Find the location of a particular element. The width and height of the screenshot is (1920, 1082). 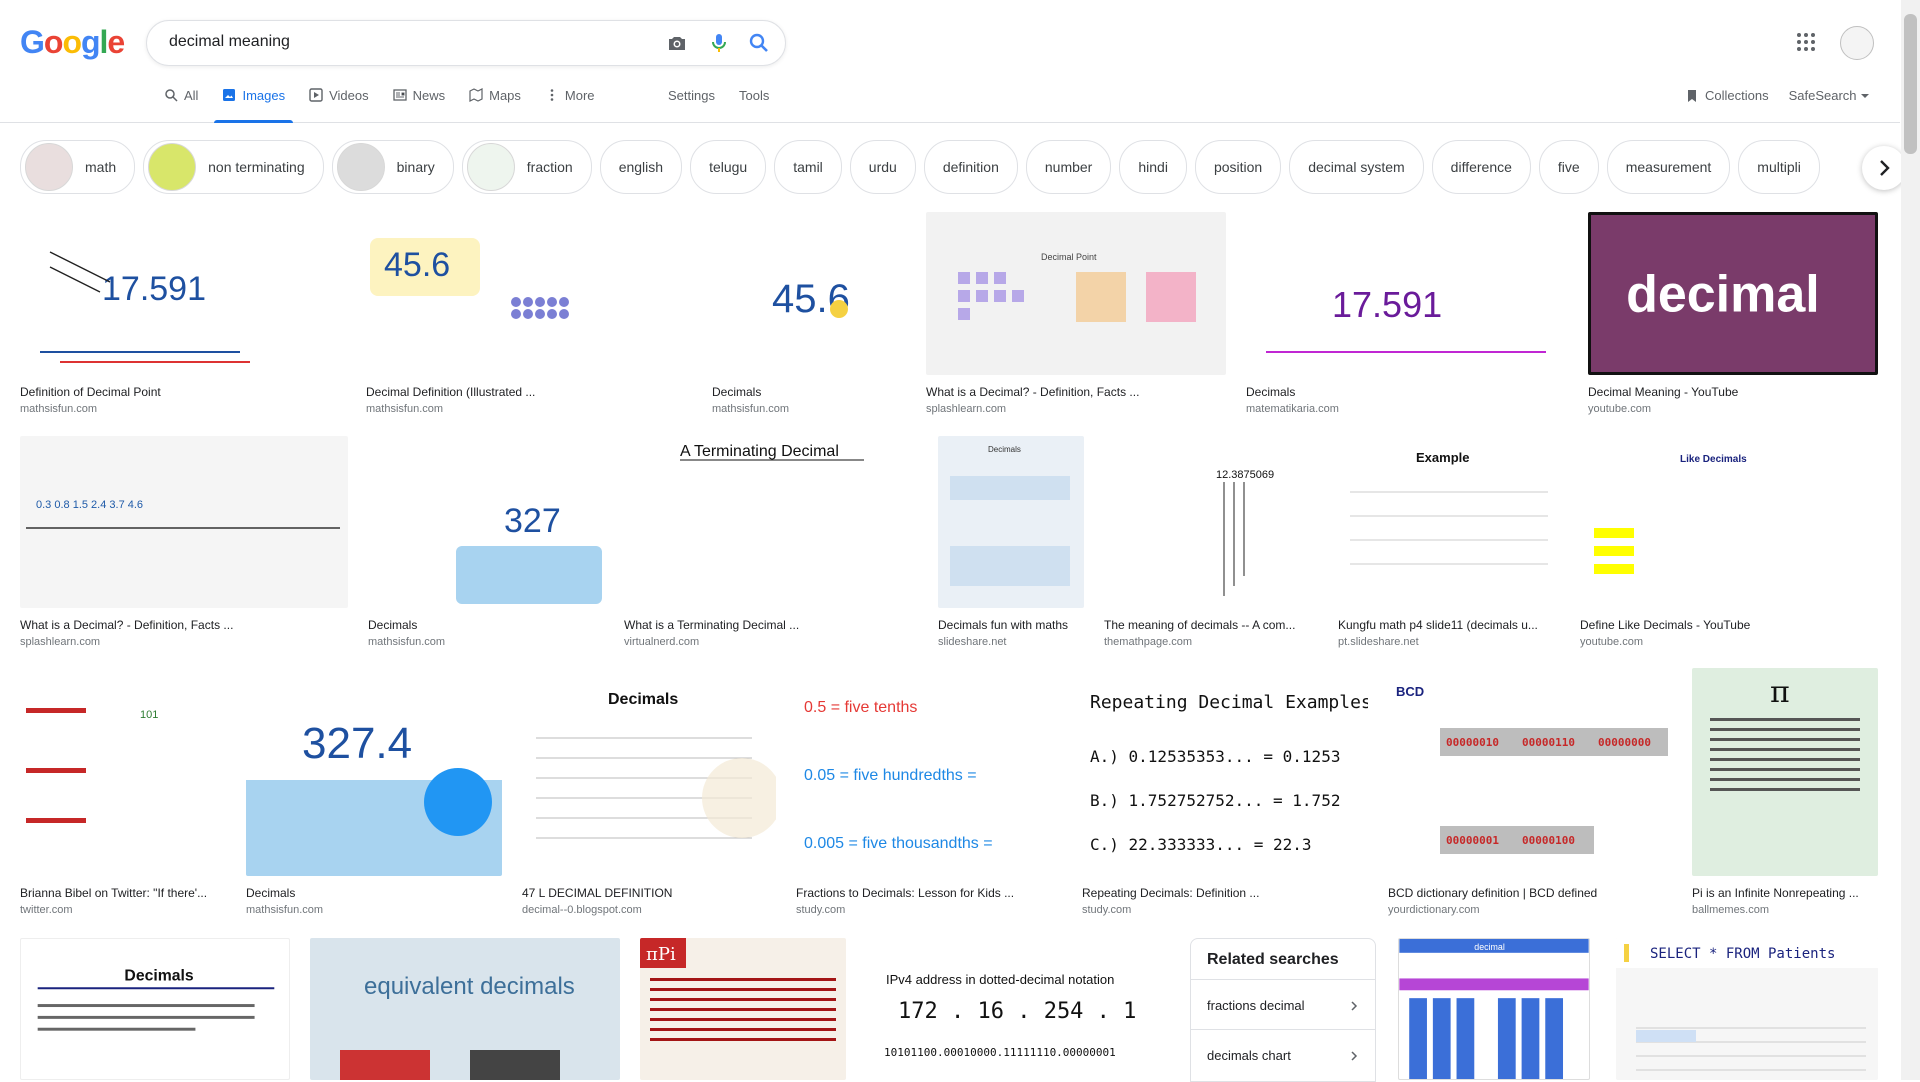

chip-urdu: urdu is located at coordinates (882, 167).